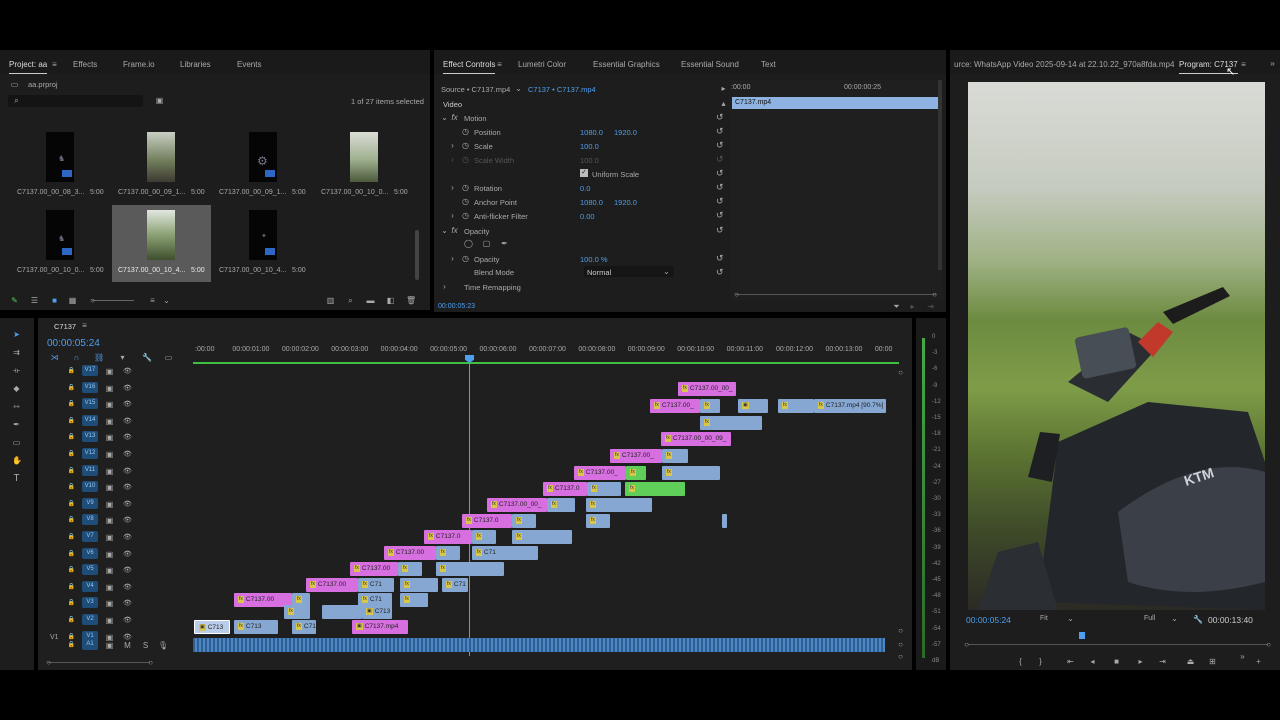  Describe the element at coordinates (28, 67) in the screenshot. I see `tab-project: Project: aa` at that location.